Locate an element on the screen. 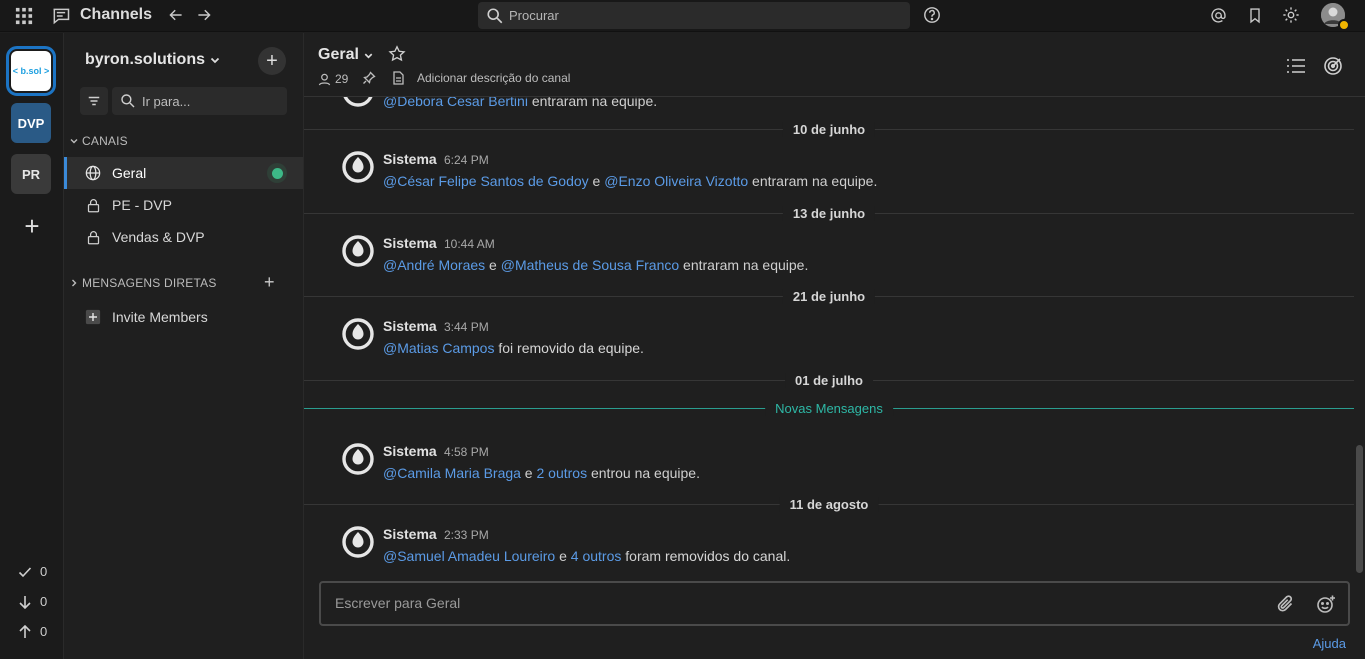 This screenshot has height=659, width=1365. product-title: Channels is located at coordinates (116, 14).